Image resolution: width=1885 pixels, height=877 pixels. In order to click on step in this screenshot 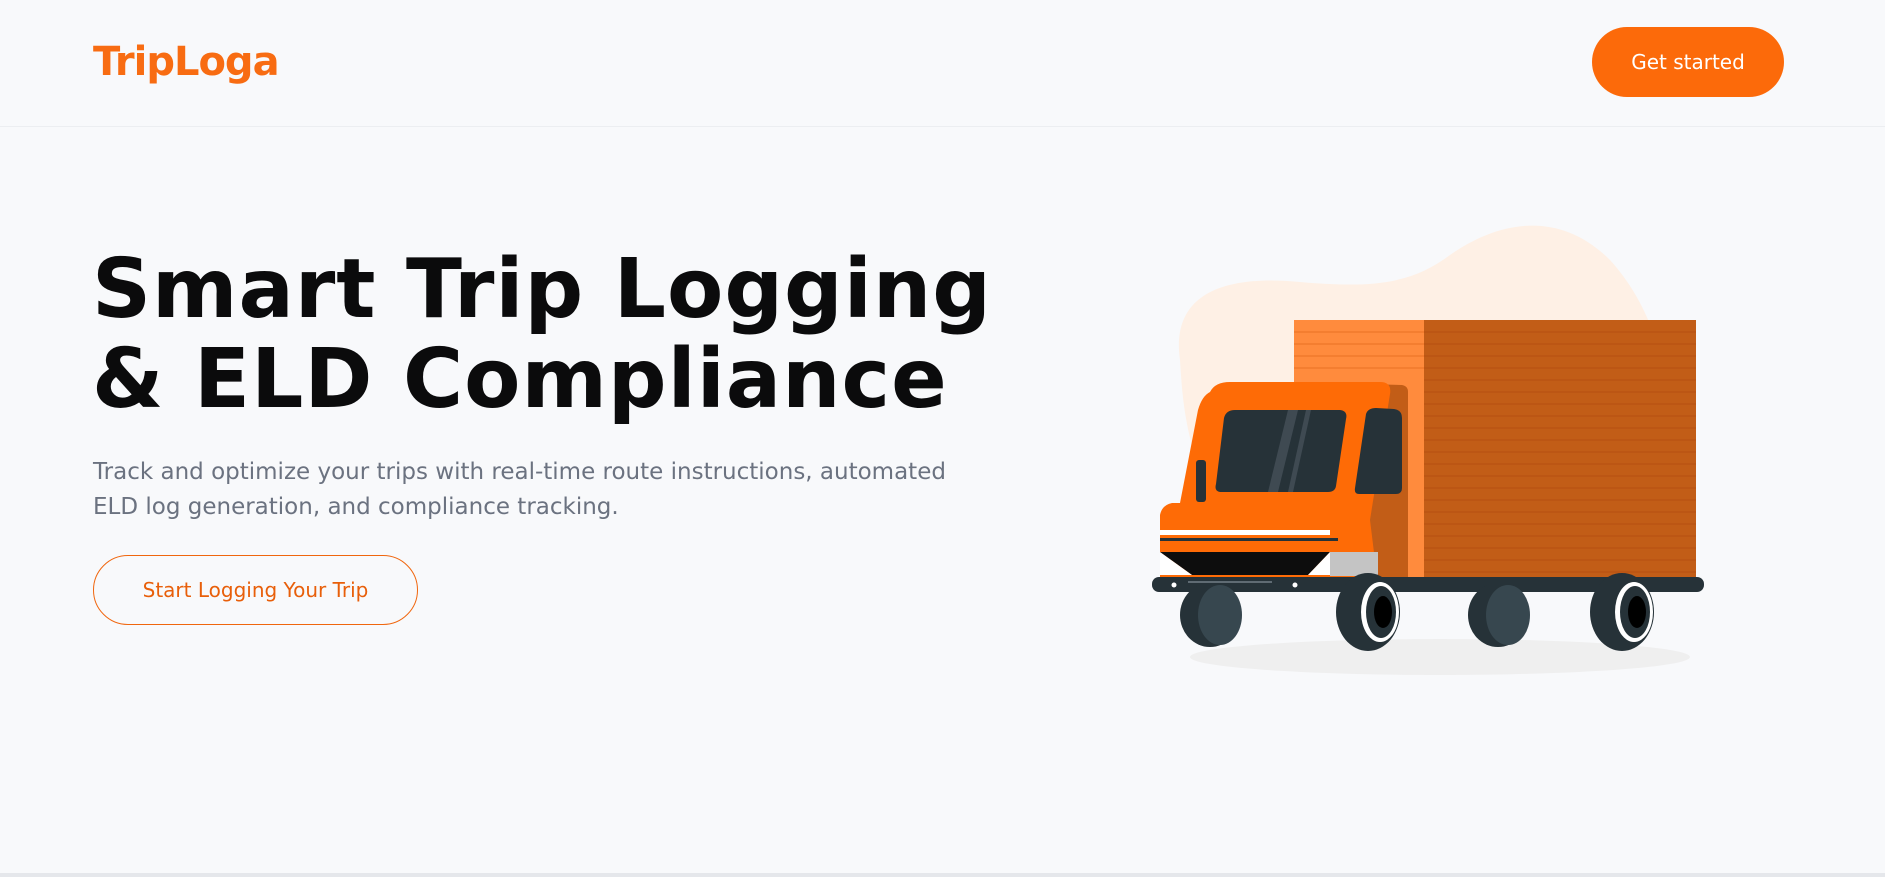, I will do `click(1354, 564)`.